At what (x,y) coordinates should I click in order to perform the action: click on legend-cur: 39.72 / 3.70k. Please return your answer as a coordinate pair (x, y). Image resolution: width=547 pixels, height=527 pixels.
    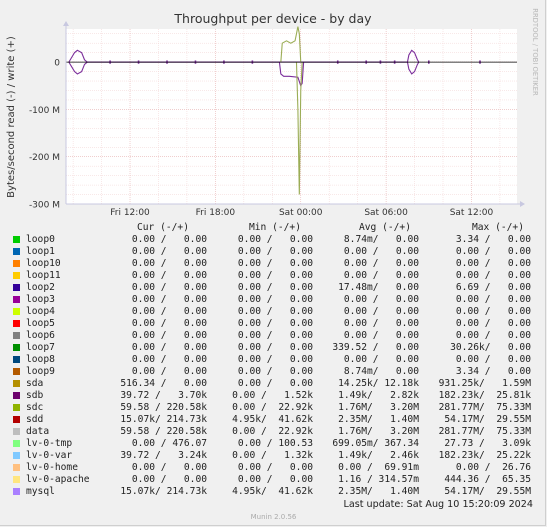
    Looking at the image, I should click on (163, 395).